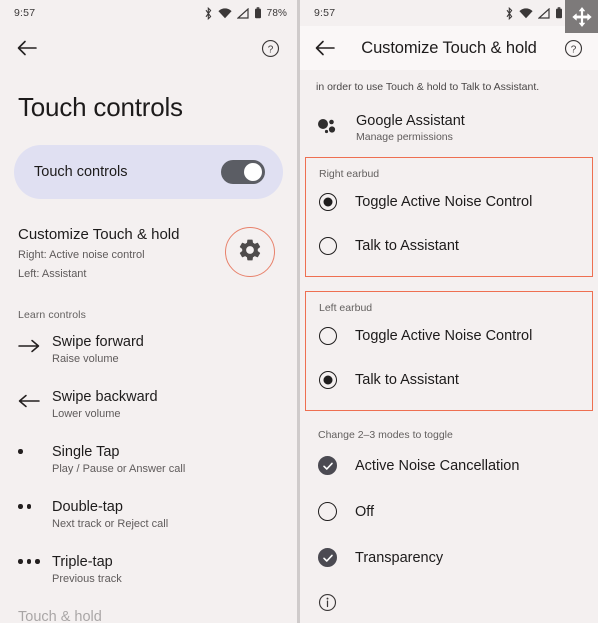  I want to click on arrow-left-icon, so click(35, 398).